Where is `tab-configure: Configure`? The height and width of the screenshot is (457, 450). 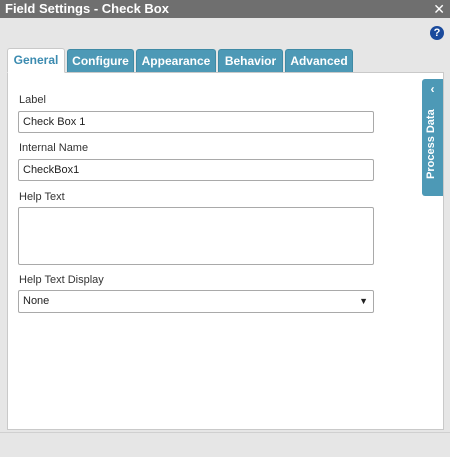
tab-configure: Configure is located at coordinates (100, 60).